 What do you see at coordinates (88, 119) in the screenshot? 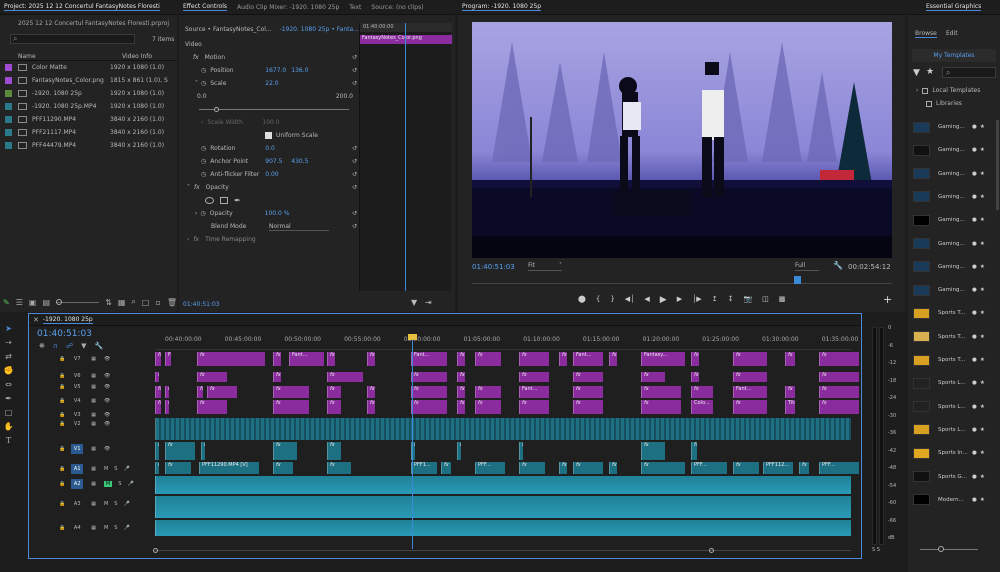
I see `list-item: PFF11290.MP4 3840 x 2160 (1.0)` at bounding box center [88, 119].